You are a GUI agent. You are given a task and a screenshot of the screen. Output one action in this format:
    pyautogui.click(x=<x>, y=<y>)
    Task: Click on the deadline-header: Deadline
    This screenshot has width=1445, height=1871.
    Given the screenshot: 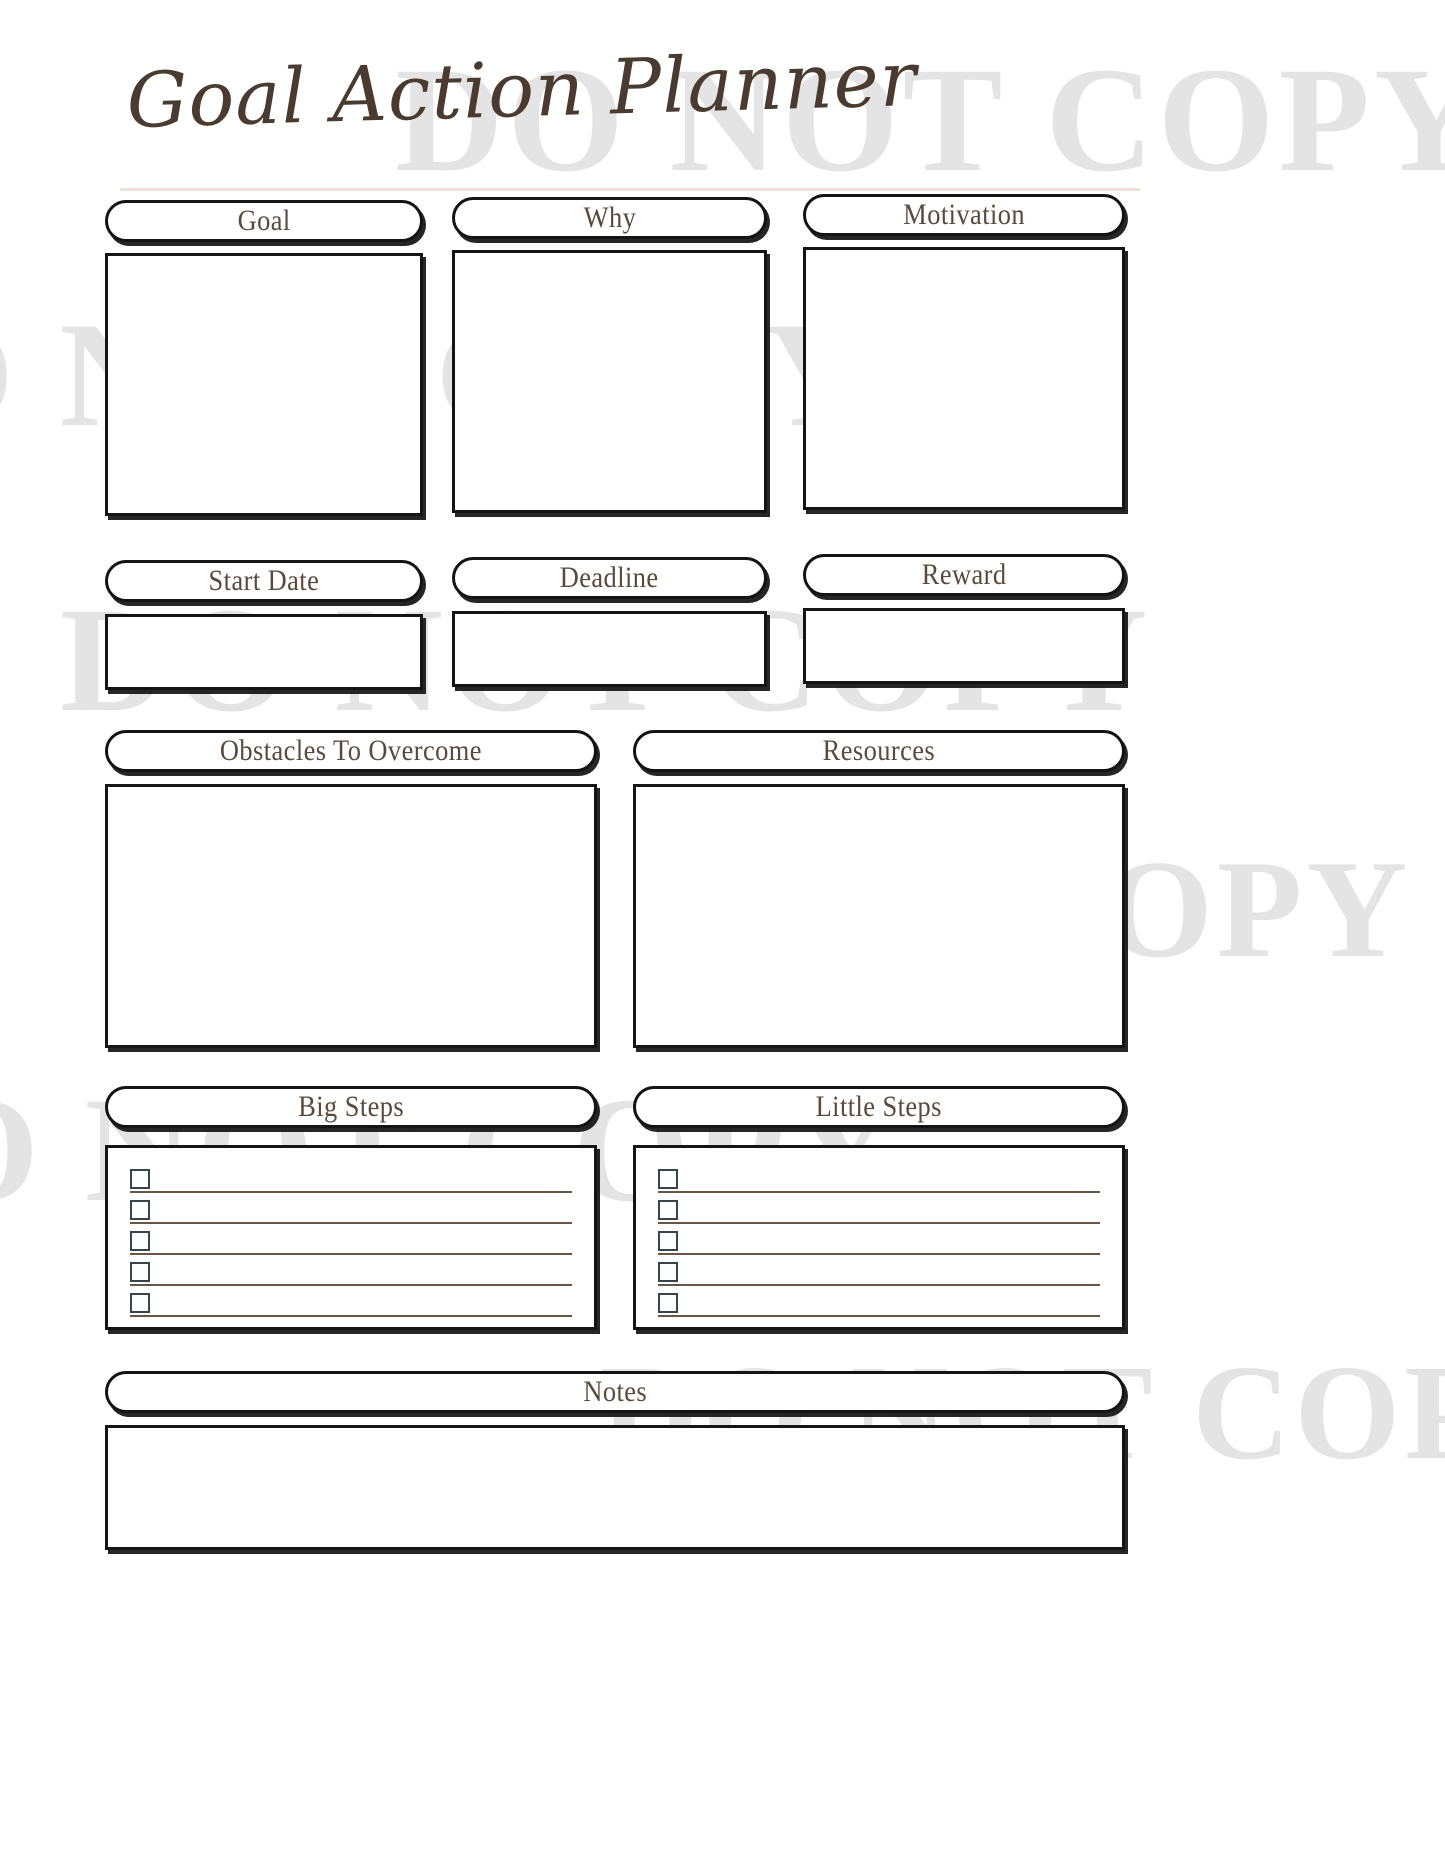 What is the action you would take?
    pyautogui.click(x=609, y=578)
    